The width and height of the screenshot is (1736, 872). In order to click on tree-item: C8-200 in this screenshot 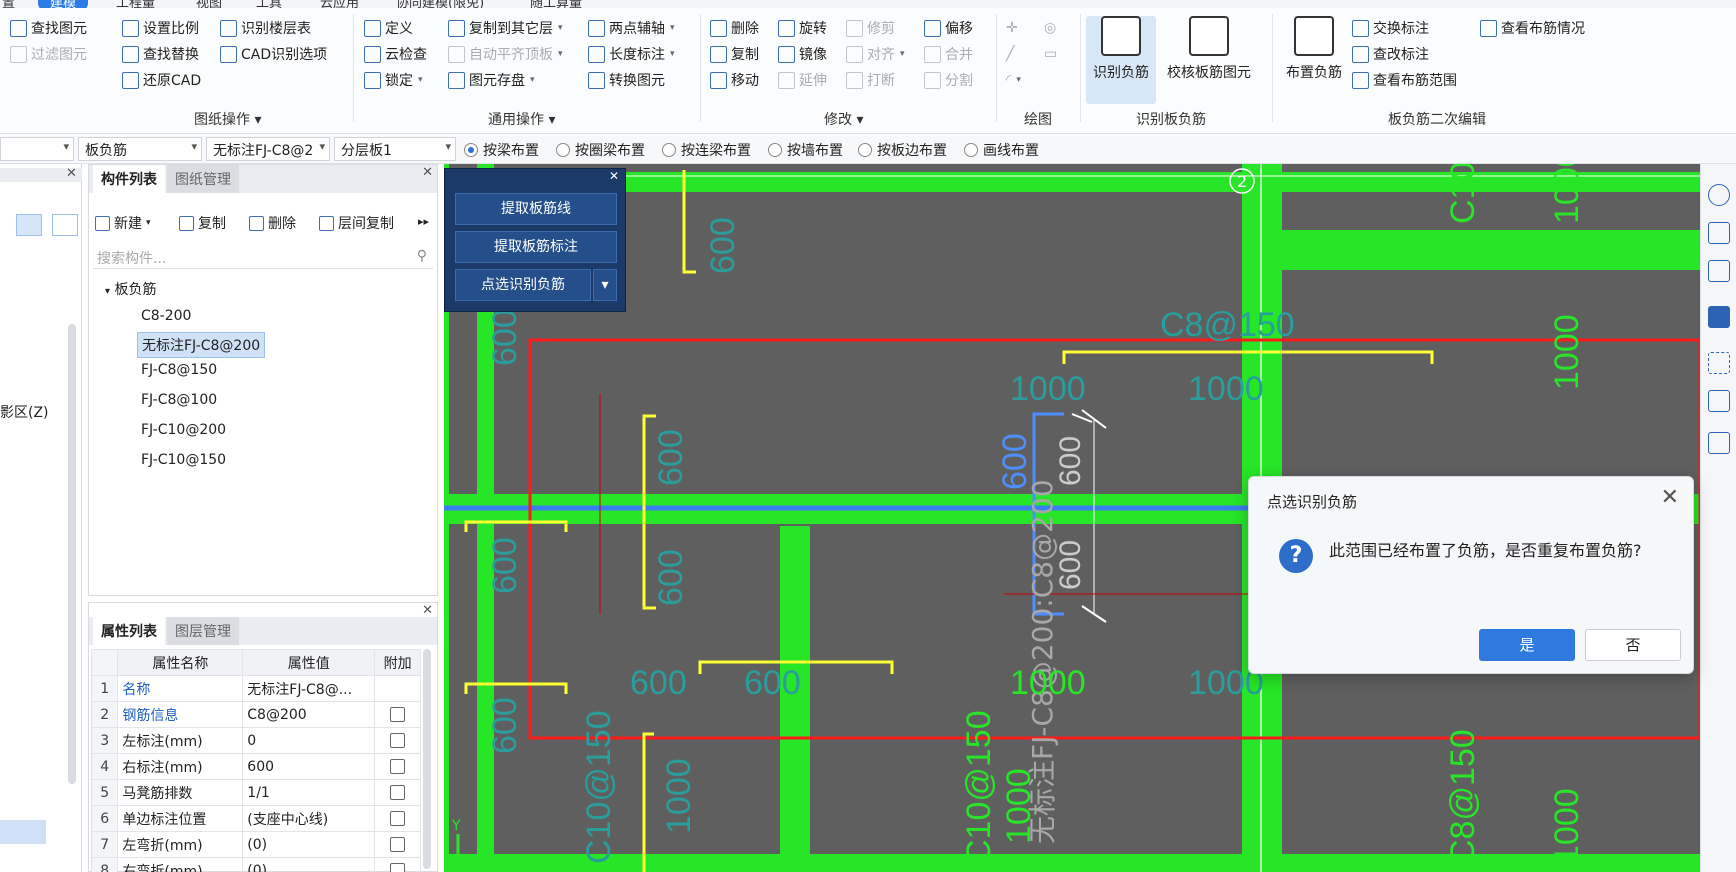, I will do `click(166, 316)`.